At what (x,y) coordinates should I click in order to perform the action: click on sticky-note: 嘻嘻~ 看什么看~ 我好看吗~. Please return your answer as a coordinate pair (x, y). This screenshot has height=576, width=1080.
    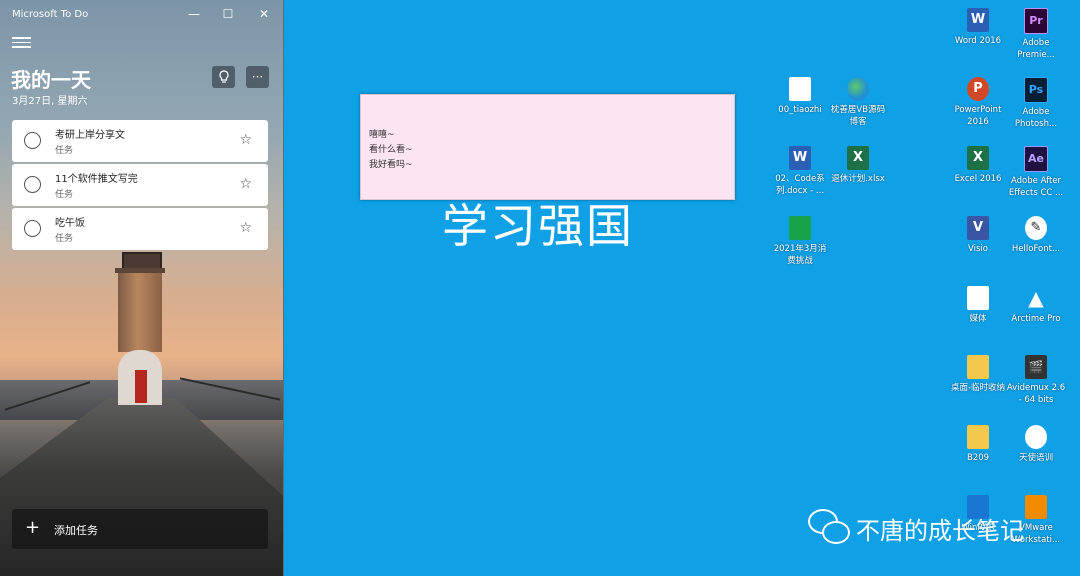
    Looking at the image, I should click on (547, 147).